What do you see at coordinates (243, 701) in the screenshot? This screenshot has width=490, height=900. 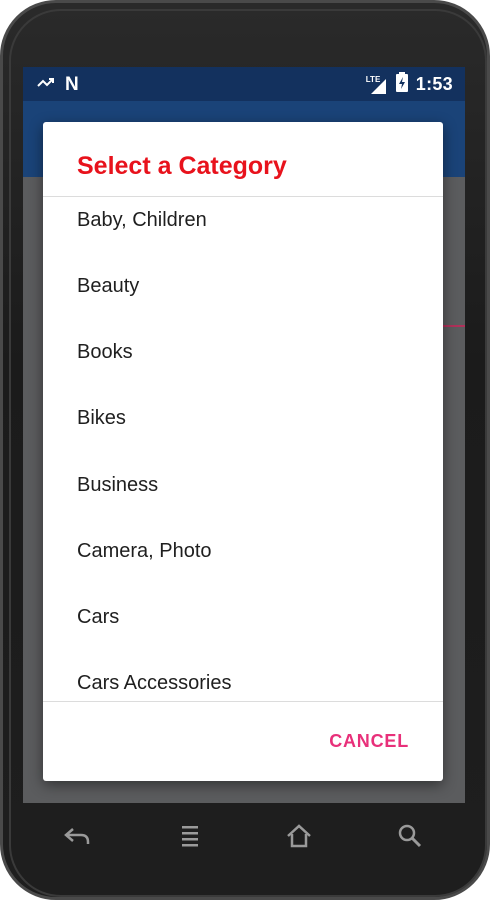 I see `divider` at bounding box center [243, 701].